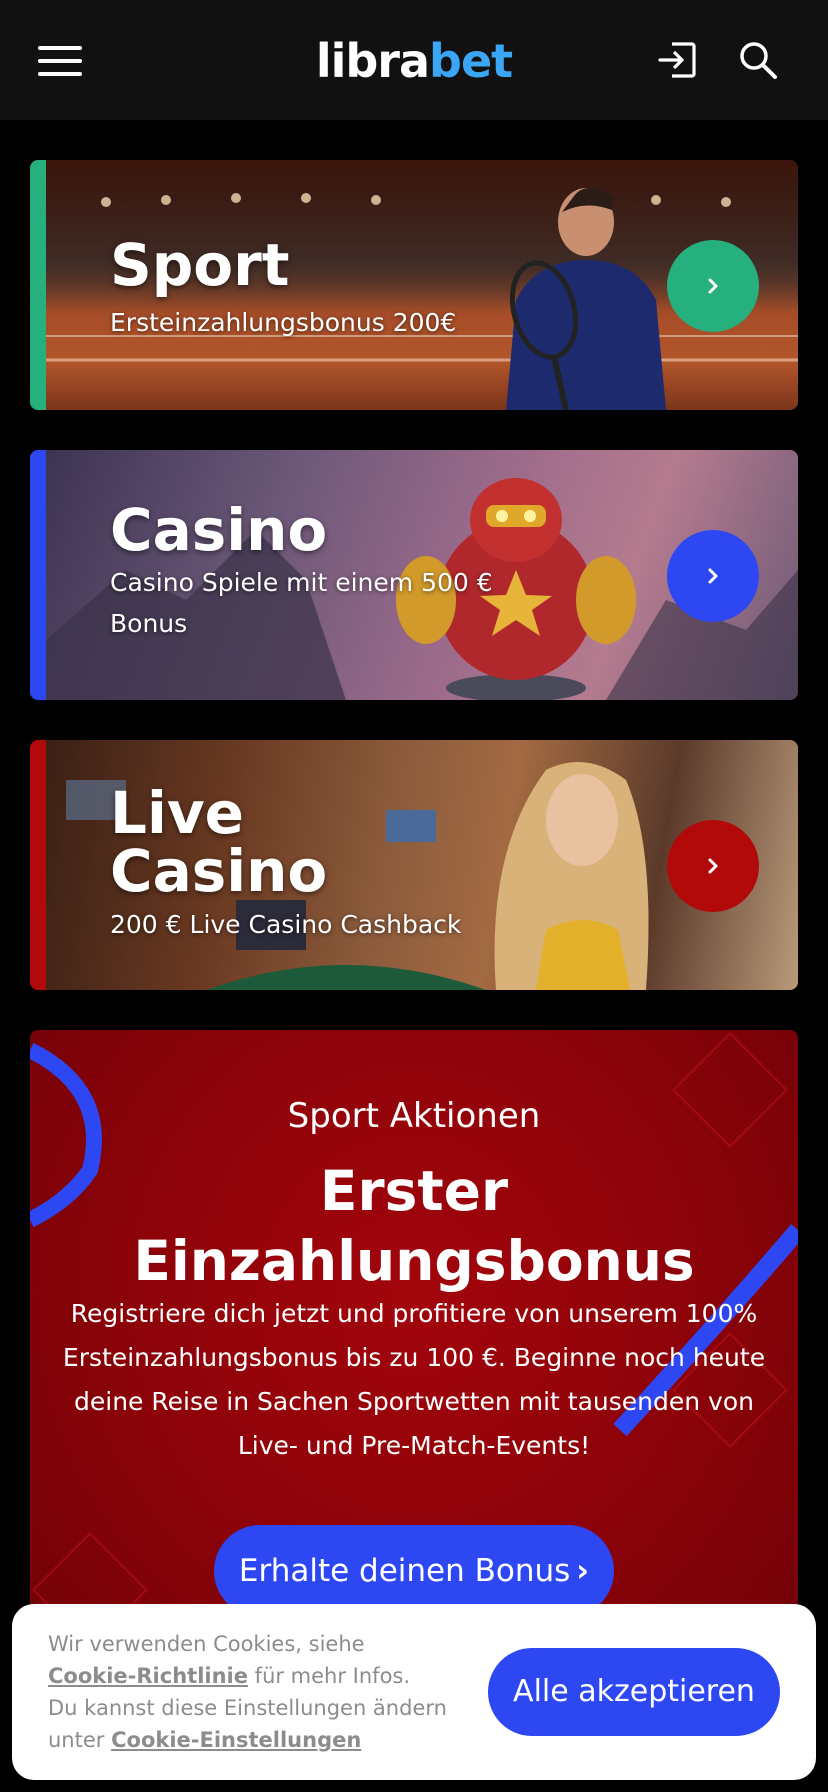 The image size is (828, 1792). I want to click on logo-text-bet: bet, so click(471, 61).